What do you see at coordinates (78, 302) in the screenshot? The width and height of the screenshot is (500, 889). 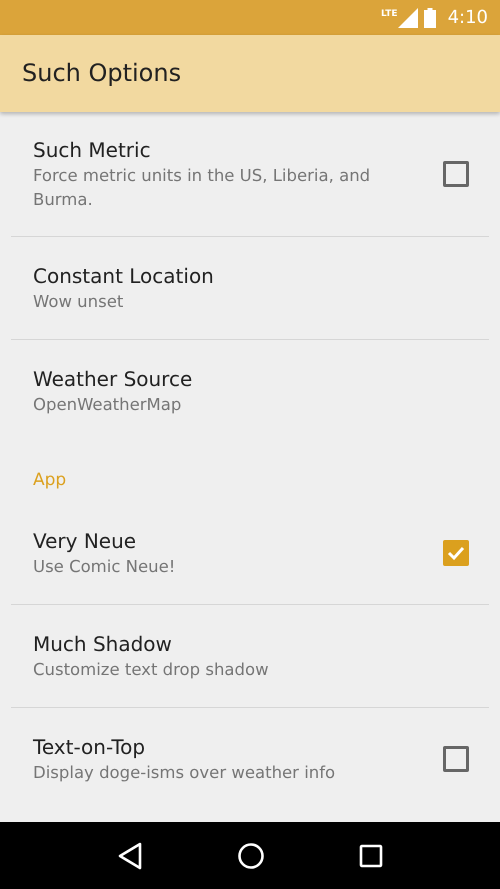 I see `preference-summary: Wow unset` at bounding box center [78, 302].